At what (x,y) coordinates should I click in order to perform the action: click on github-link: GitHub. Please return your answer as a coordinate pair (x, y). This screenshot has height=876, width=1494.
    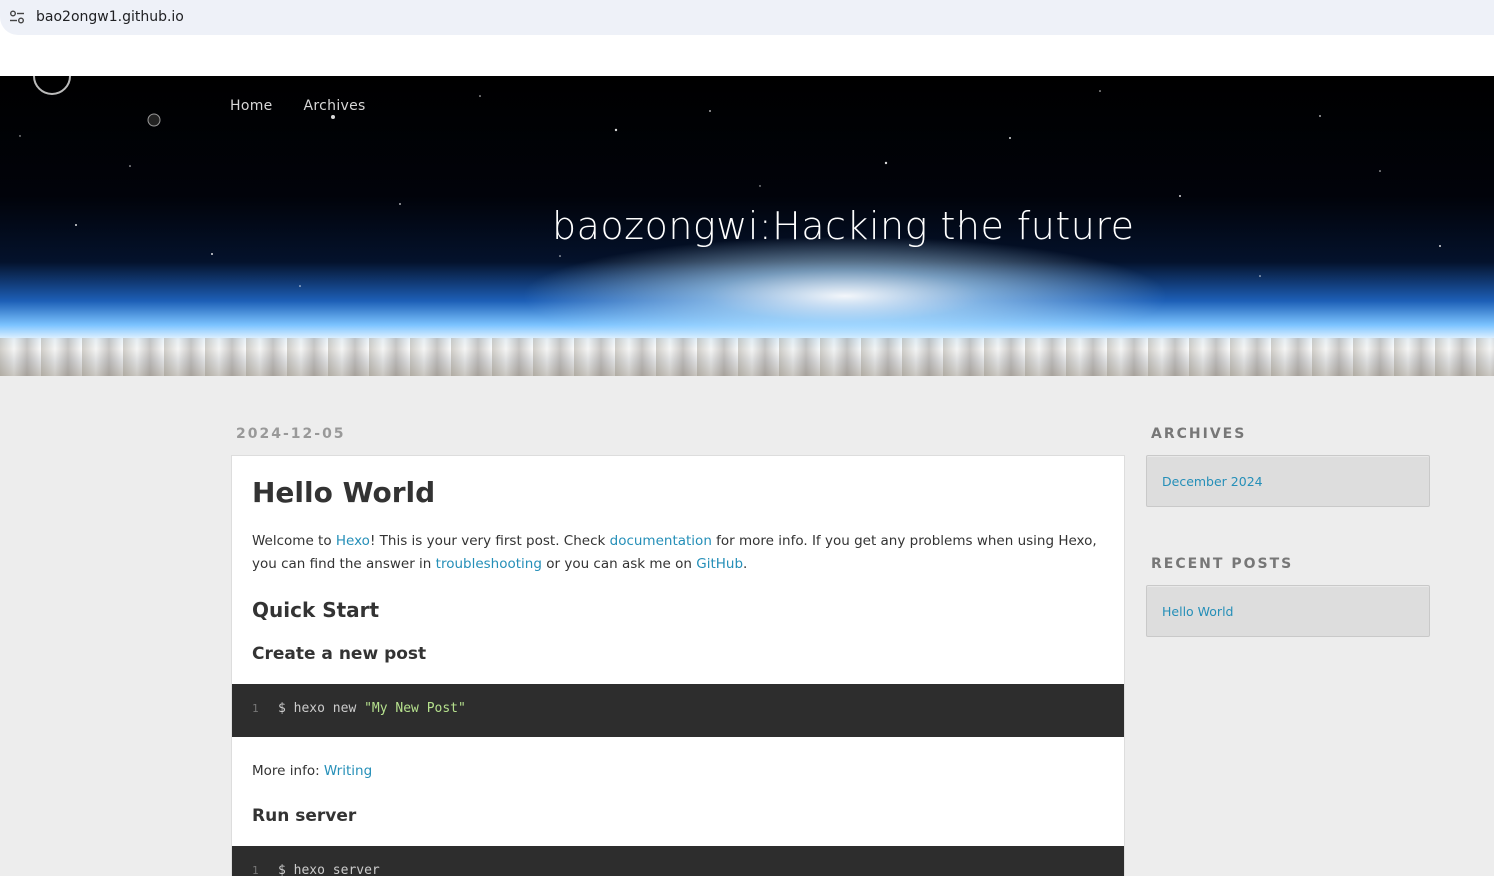
    Looking at the image, I should click on (719, 564).